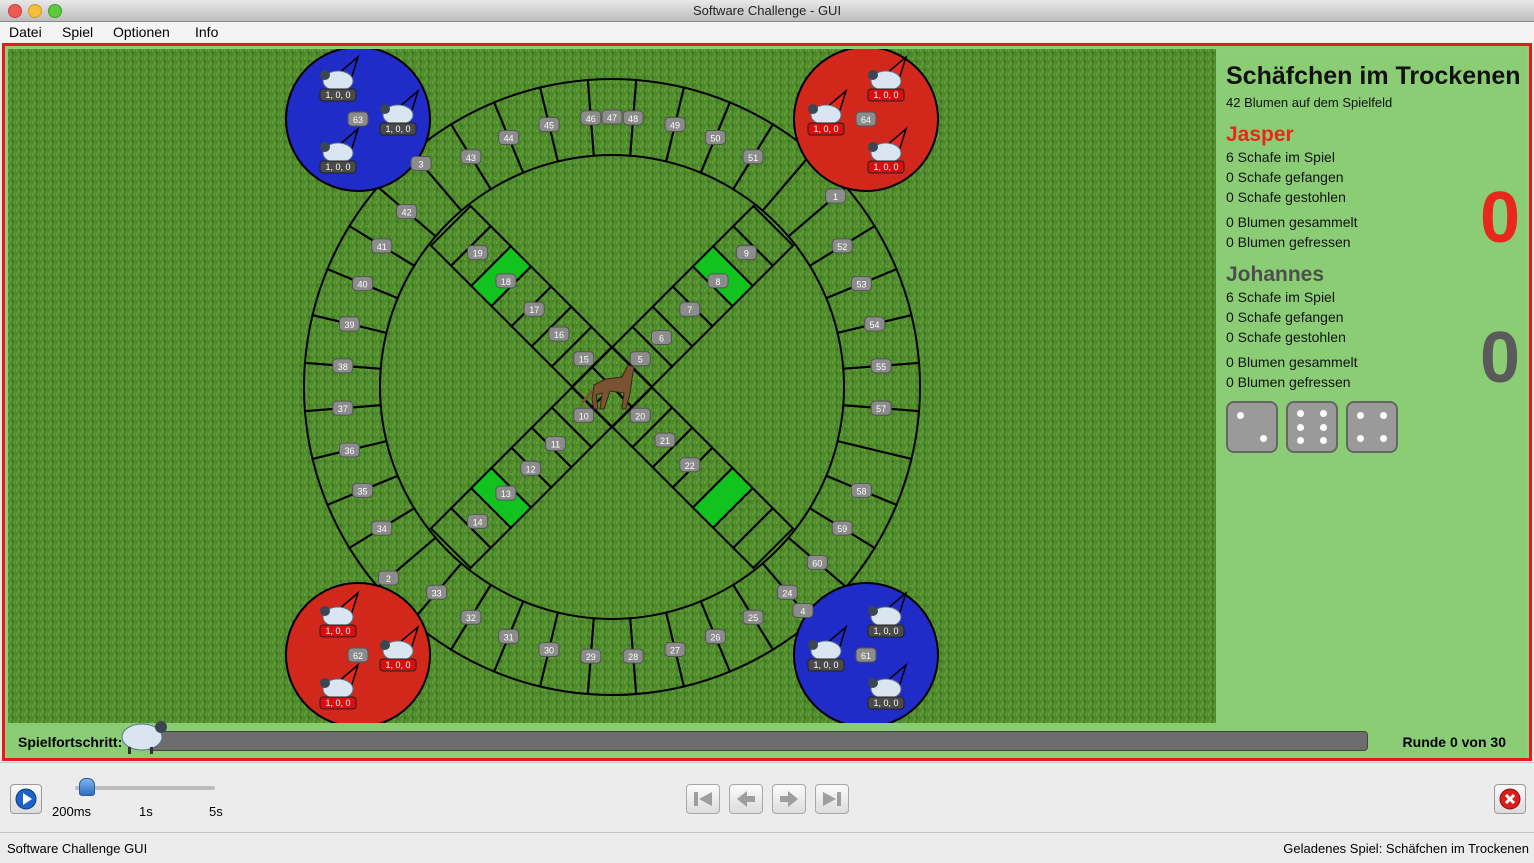 The width and height of the screenshot is (1534, 863). I want to click on player1-score: 0, so click(1499, 218).